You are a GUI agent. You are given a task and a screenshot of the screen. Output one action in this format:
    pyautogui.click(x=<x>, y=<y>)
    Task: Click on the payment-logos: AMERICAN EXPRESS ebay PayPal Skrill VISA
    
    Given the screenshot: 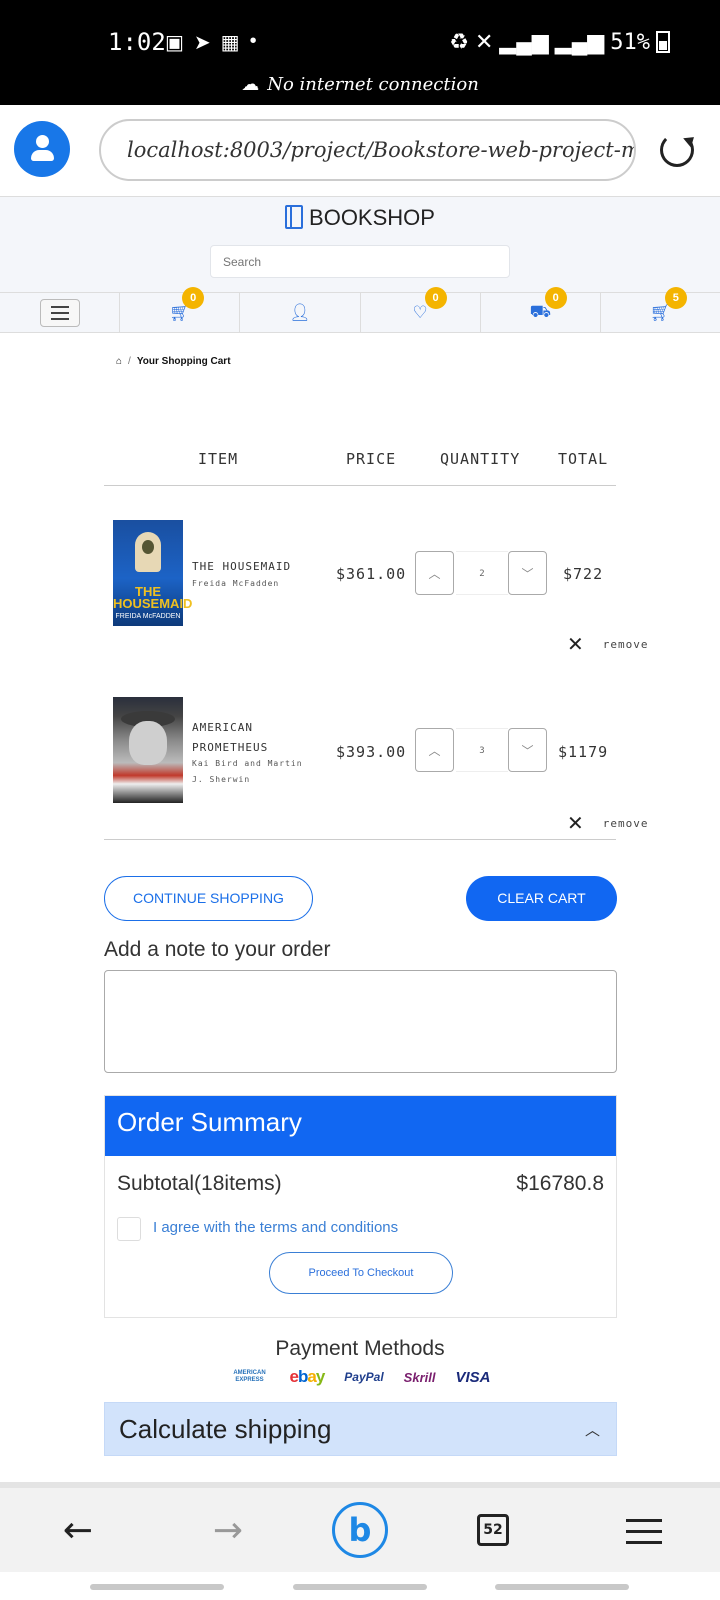 What is the action you would take?
    pyautogui.click(x=360, y=1377)
    